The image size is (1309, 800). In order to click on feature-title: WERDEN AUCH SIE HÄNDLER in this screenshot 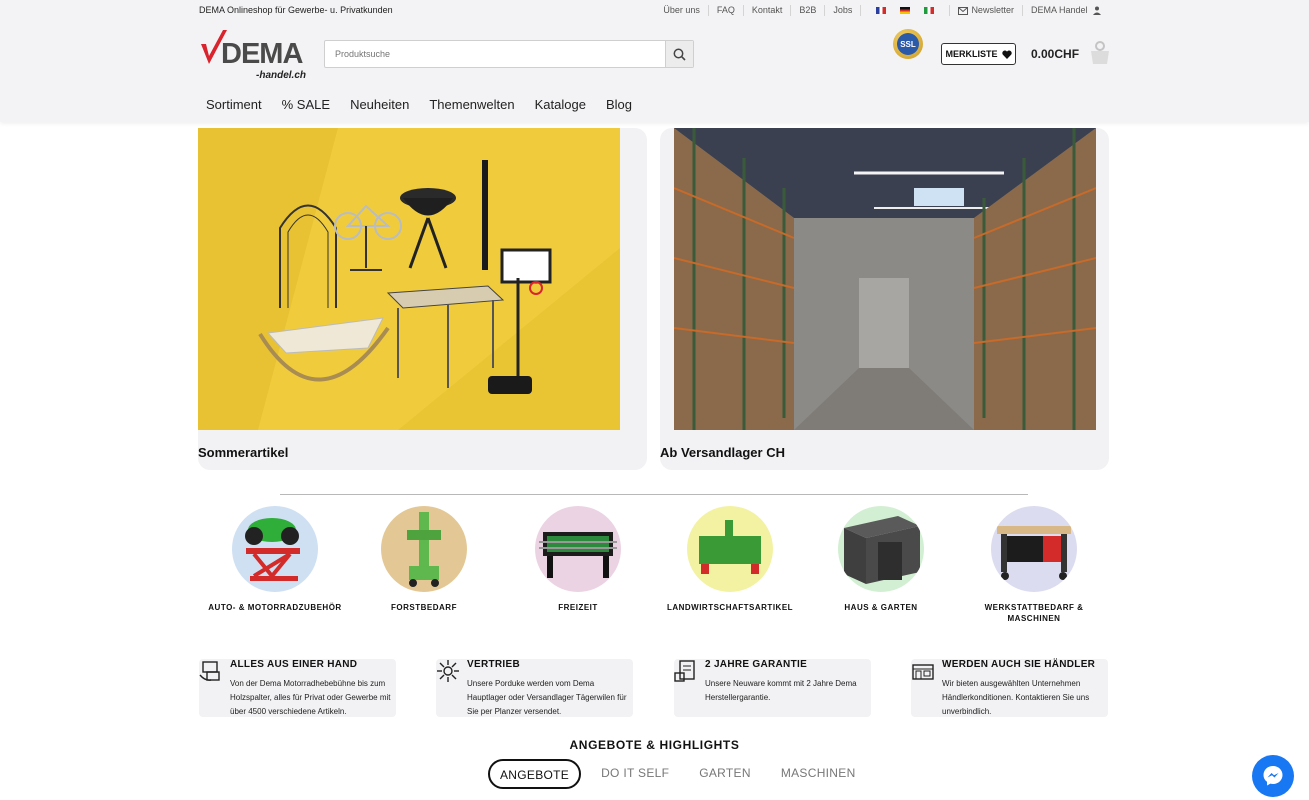, I will do `click(1019, 664)`.